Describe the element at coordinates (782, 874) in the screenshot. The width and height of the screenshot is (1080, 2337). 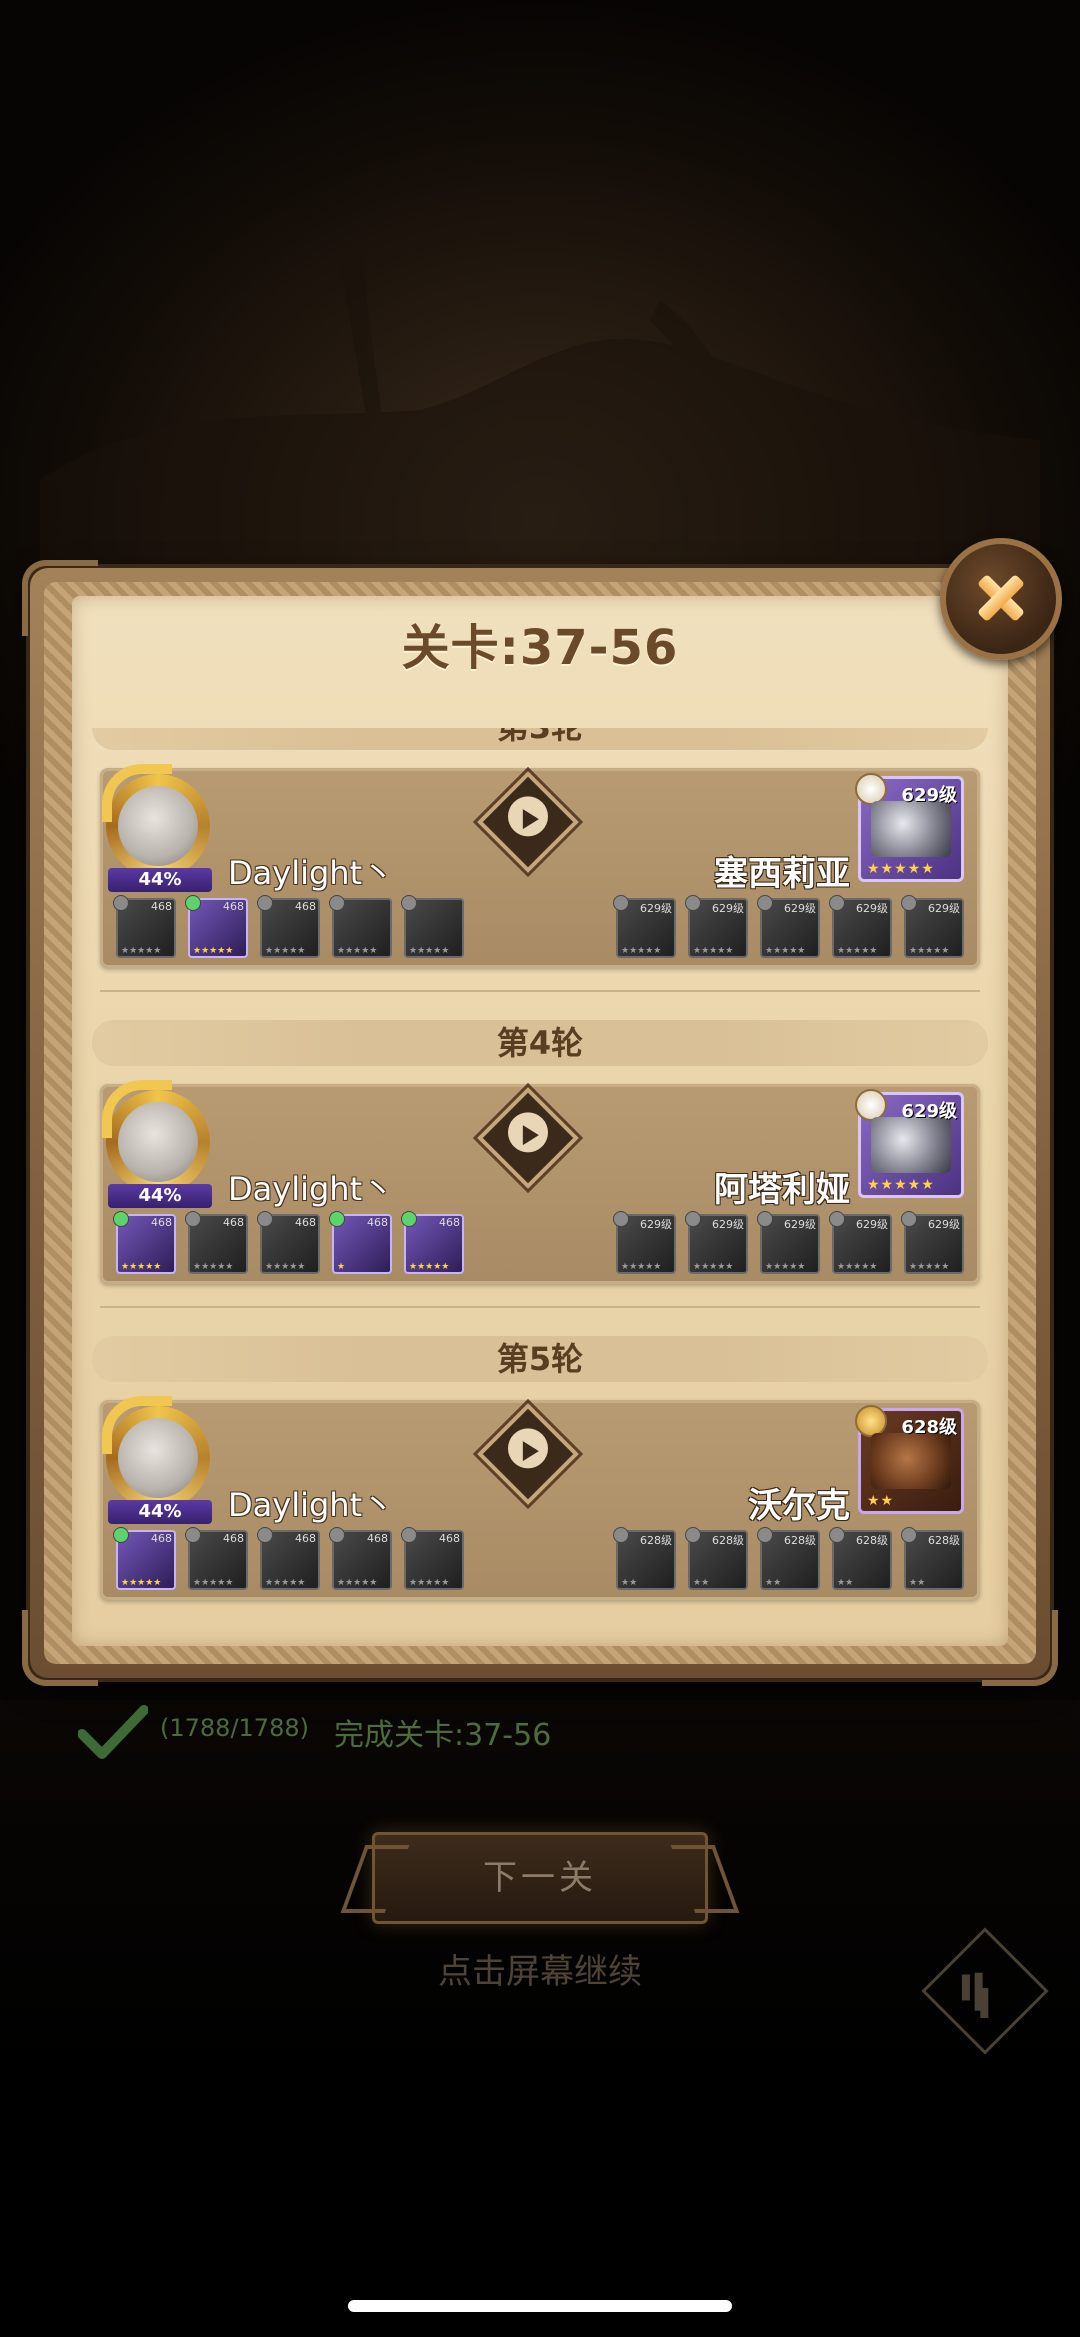
I see `enemy-name: 塞西莉亚` at that location.